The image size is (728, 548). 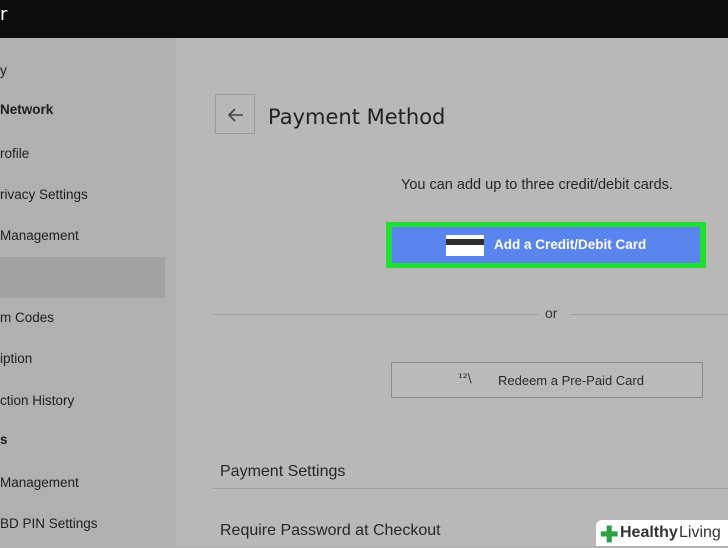 I want to click on divider-left, so click(x=375, y=314).